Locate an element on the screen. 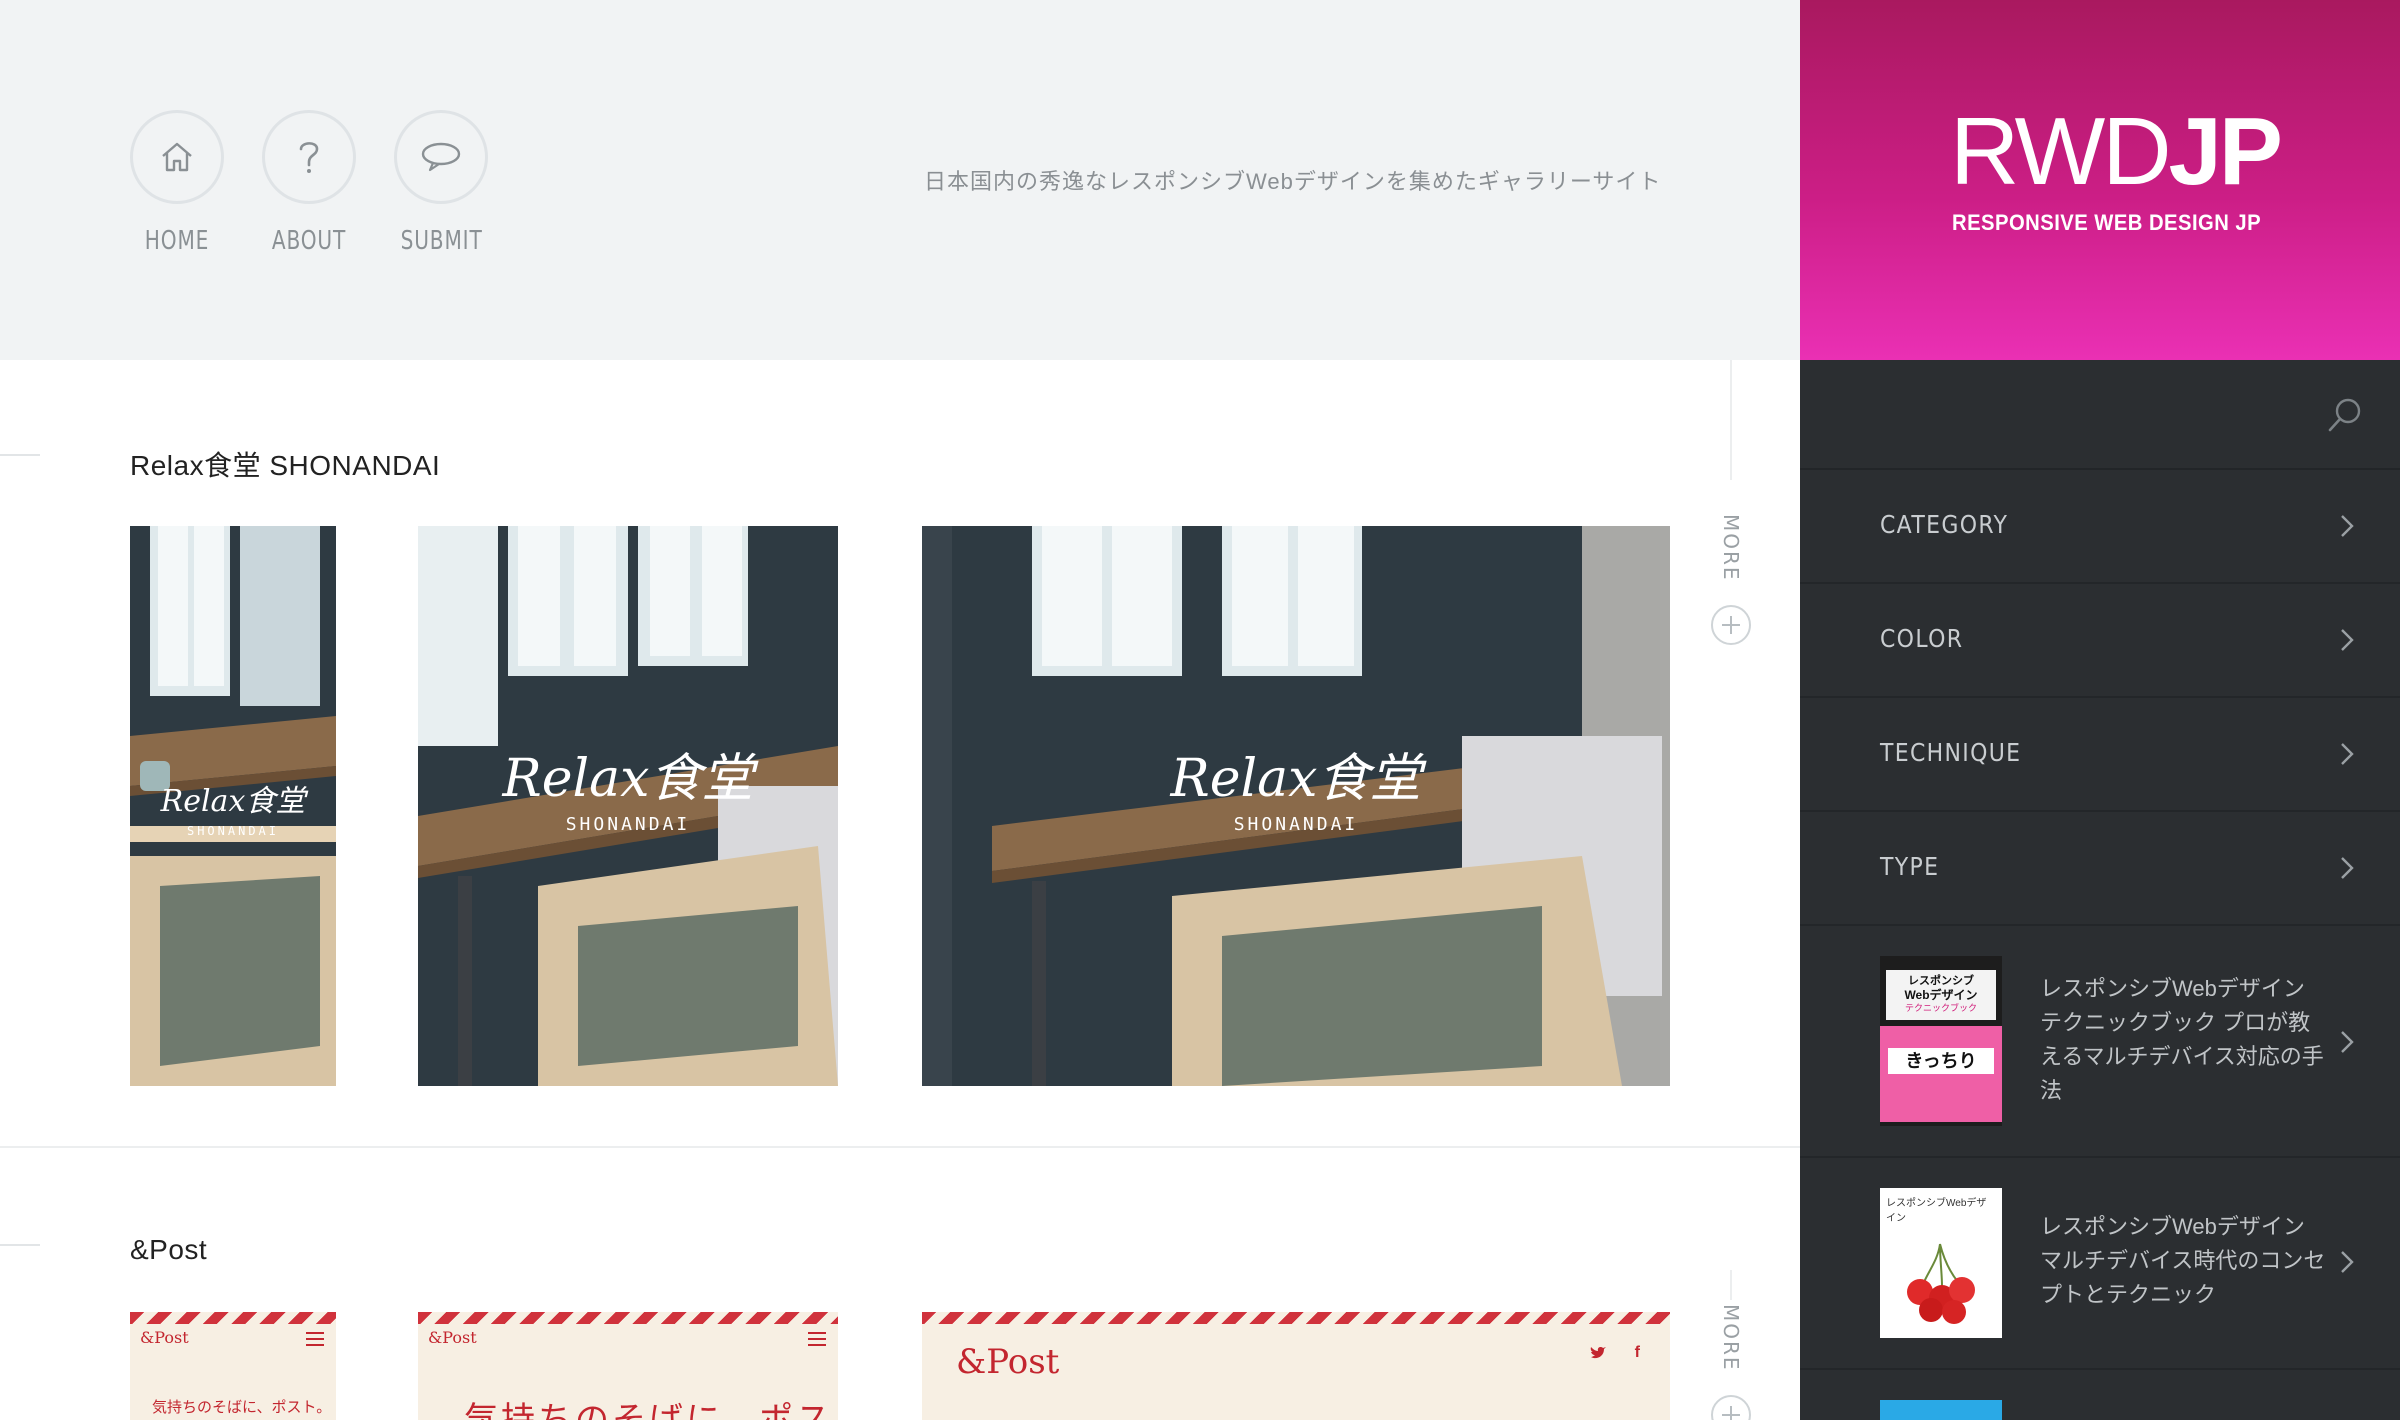 The width and height of the screenshot is (2400, 1420). book-cover-line: きっちり is located at coordinates (1941, 1061).